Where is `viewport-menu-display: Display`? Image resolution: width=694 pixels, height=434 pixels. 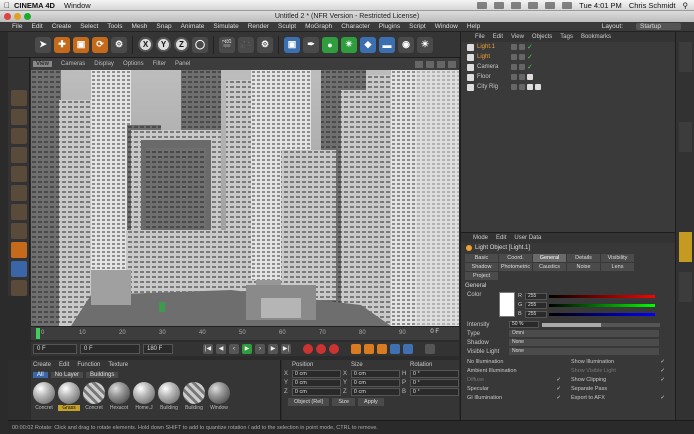
viewport-menu-display: Display is located at coordinates (104, 64).